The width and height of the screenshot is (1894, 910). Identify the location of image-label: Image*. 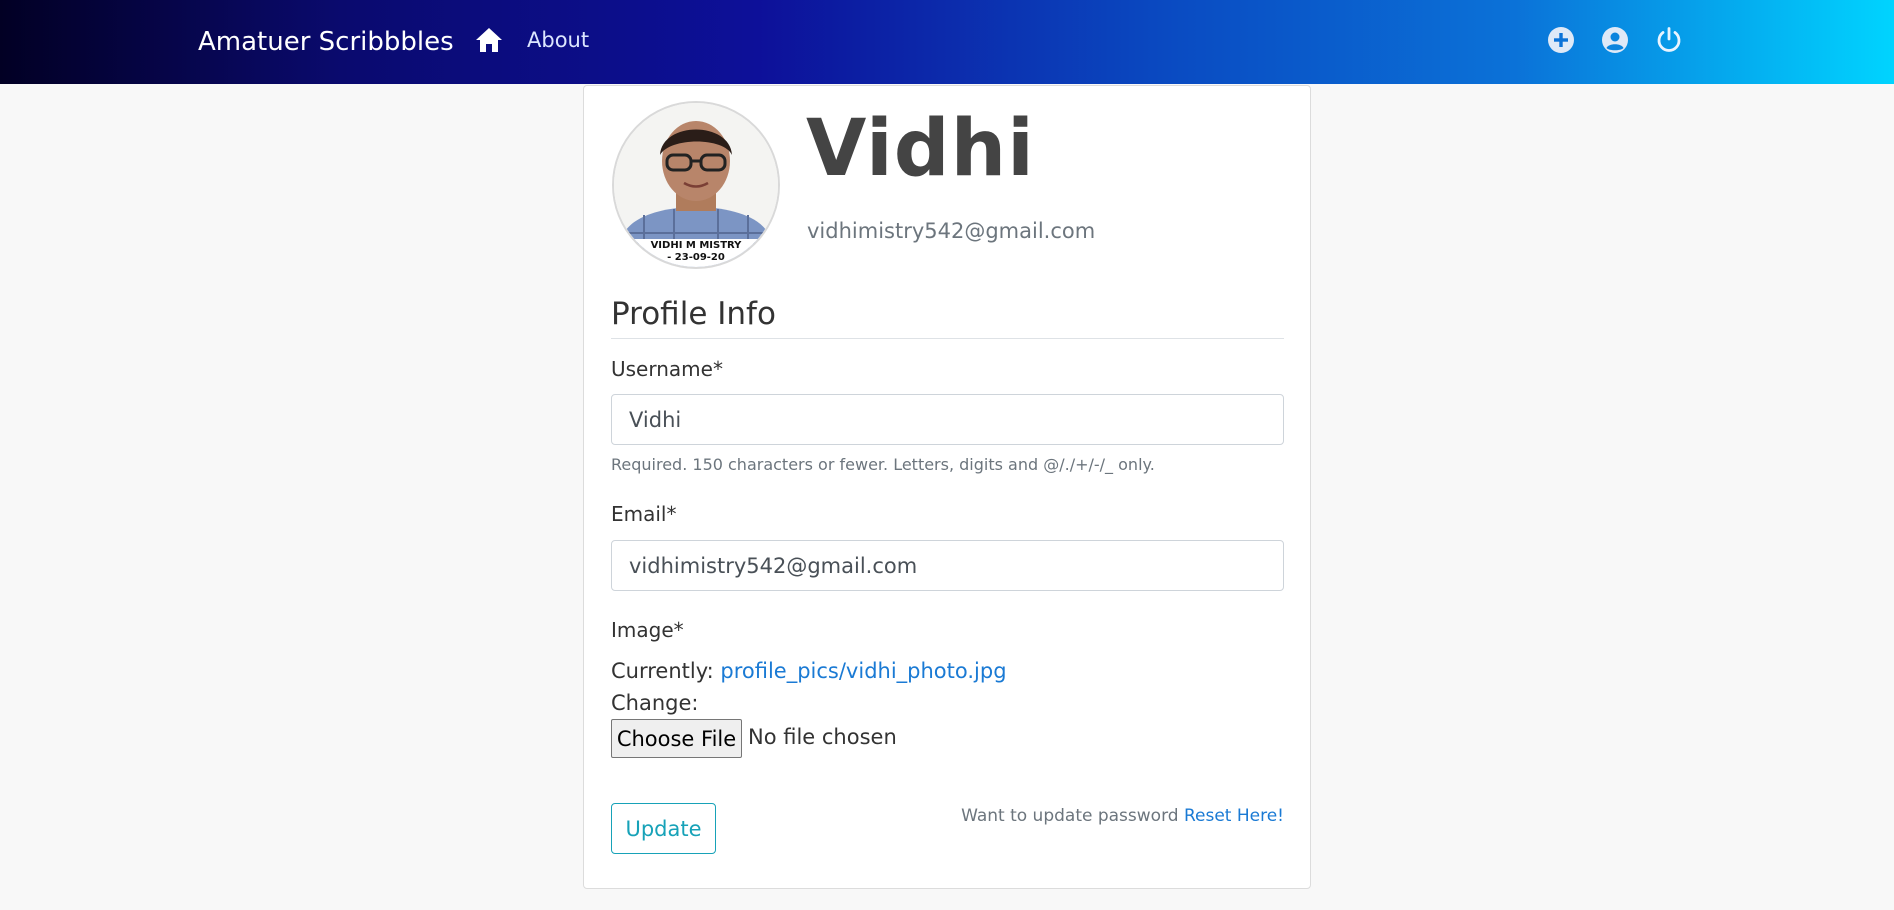
(647, 630).